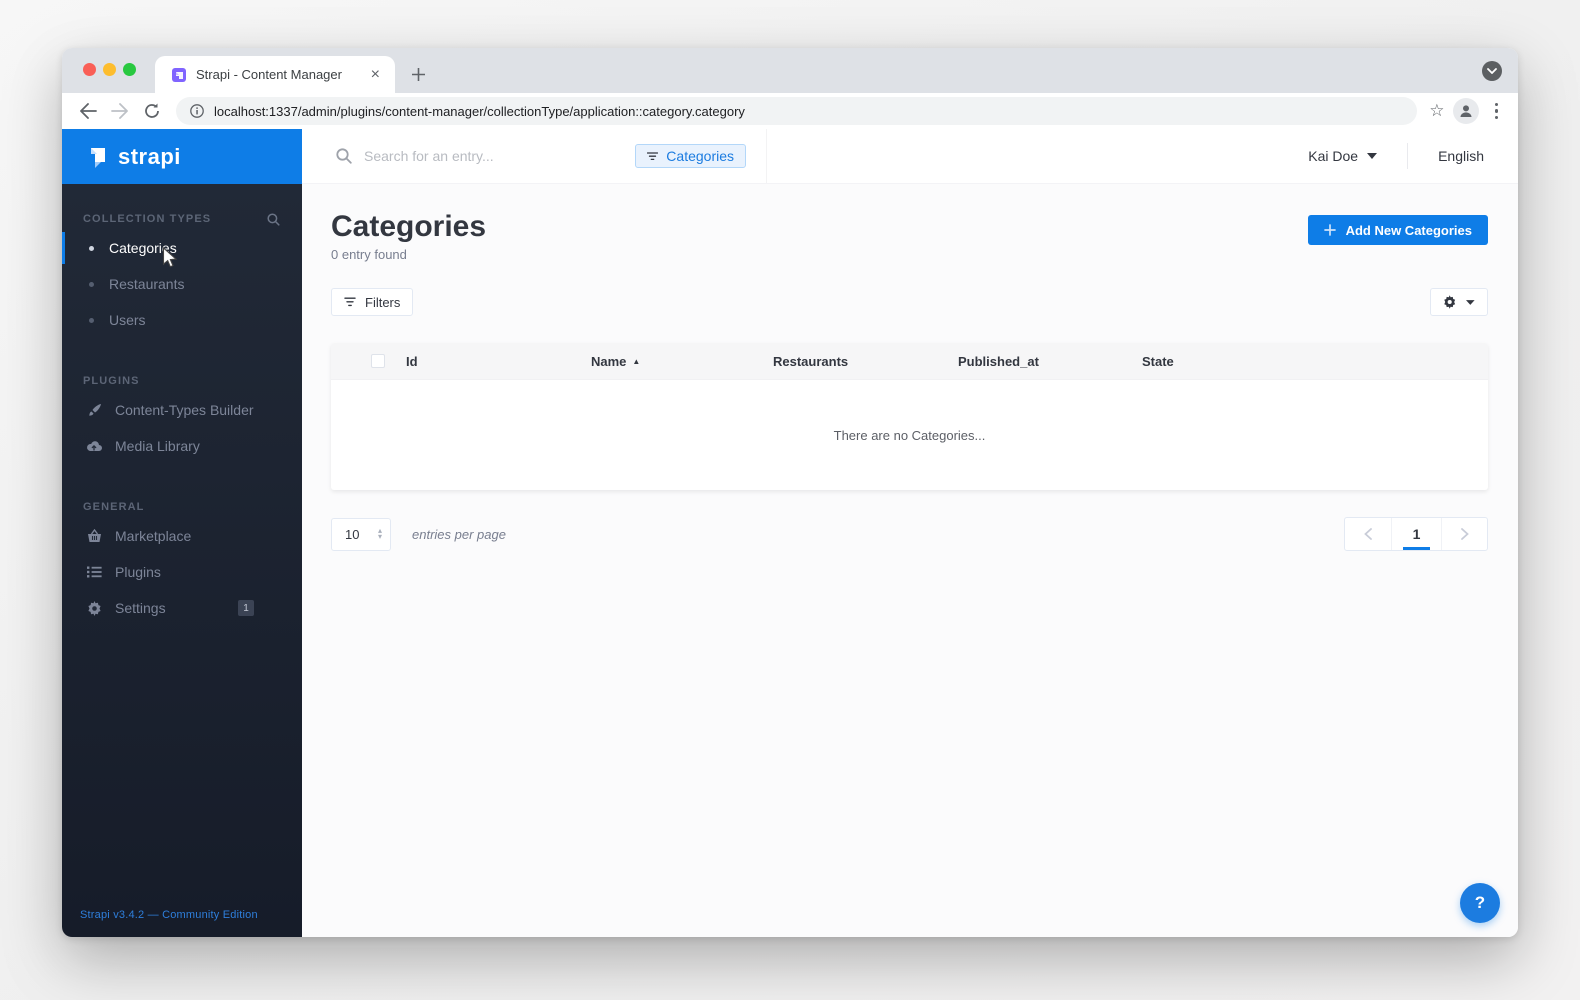  I want to click on window-controls, so click(109, 69).